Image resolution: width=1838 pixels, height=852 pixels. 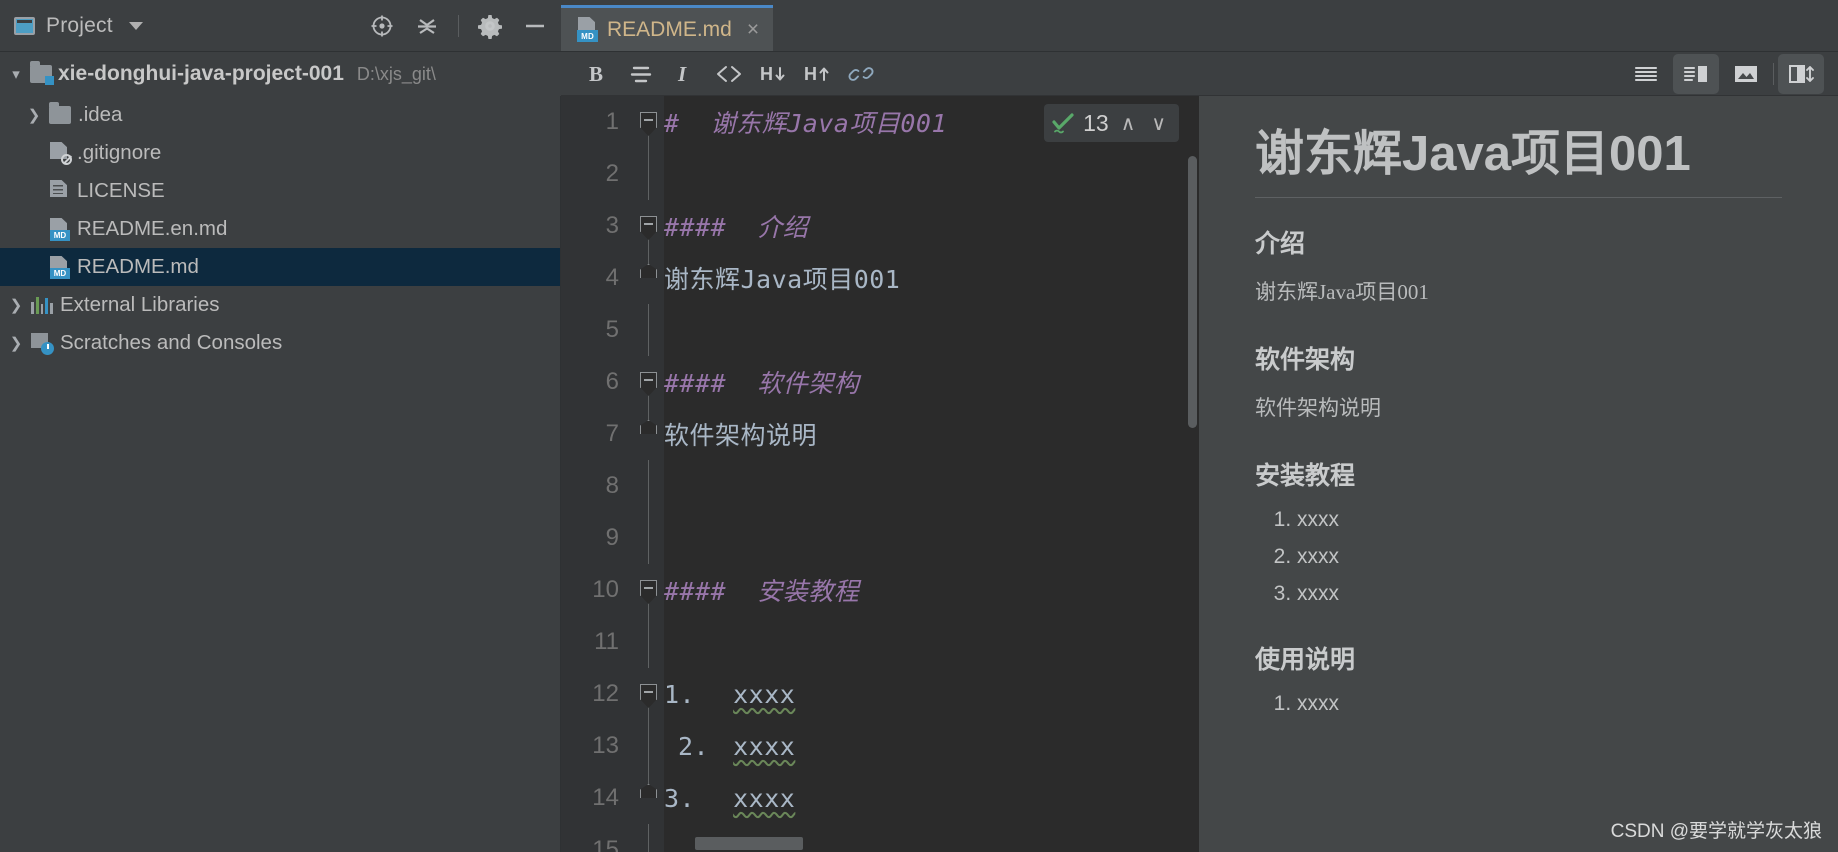 I want to click on preview-heading: 介绍, so click(x=1280, y=244).